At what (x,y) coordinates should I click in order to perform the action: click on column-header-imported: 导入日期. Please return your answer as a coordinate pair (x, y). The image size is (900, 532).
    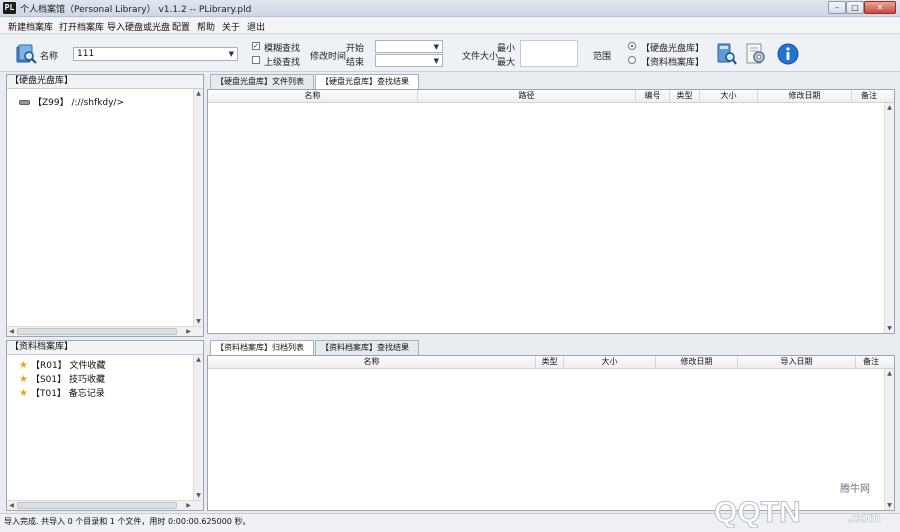
    Looking at the image, I should click on (797, 362).